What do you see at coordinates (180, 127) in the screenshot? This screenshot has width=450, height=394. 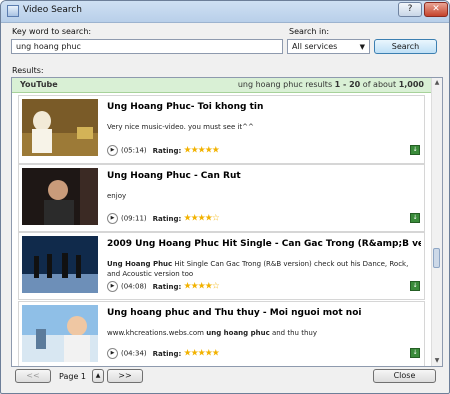 I see `video-description: Very nice music-video. you must see it^^` at bounding box center [180, 127].